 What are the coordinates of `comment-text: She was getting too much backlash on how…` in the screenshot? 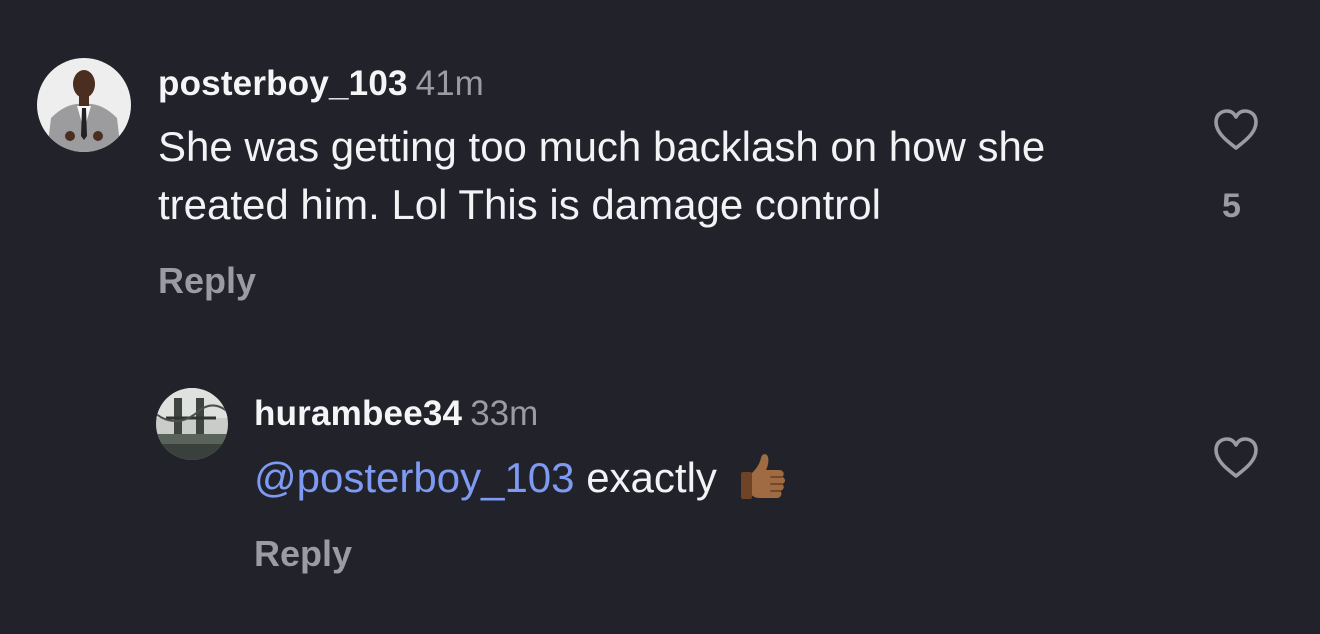 It's located at (602, 175).